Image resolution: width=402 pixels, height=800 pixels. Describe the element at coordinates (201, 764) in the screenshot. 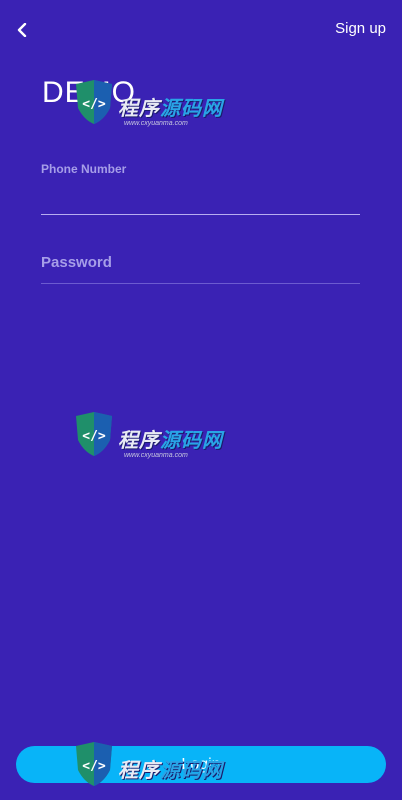

I see `login-button: Login` at that location.